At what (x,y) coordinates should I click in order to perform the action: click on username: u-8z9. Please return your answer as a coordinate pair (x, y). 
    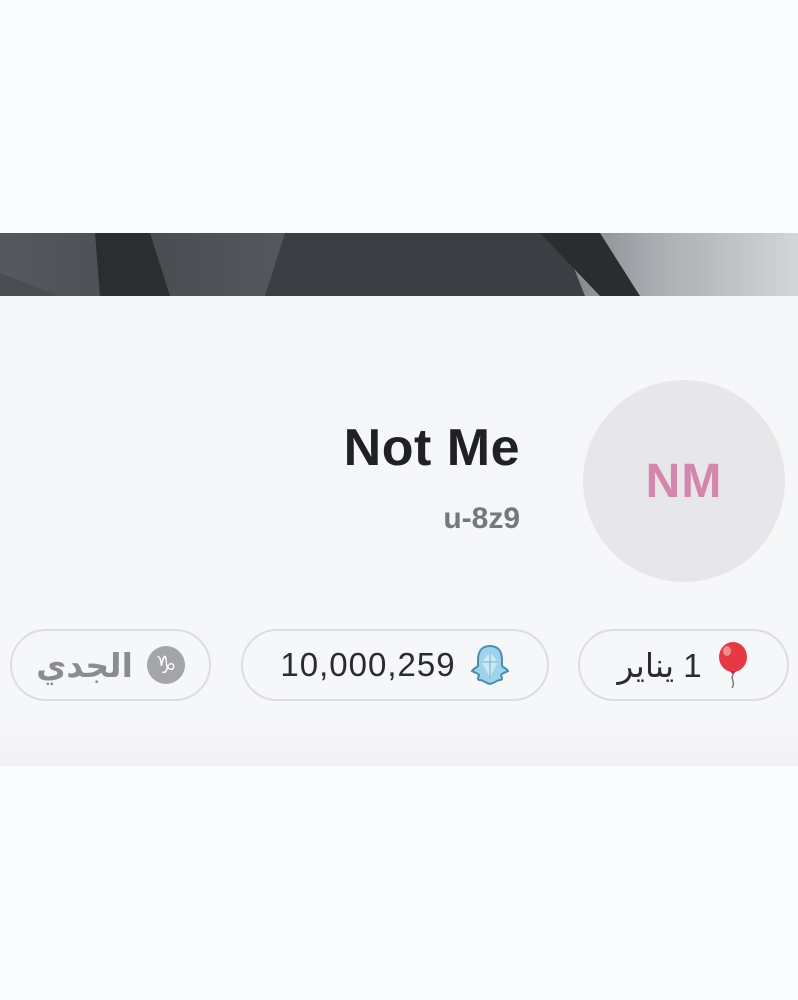
    Looking at the image, I should click on (481, 518).